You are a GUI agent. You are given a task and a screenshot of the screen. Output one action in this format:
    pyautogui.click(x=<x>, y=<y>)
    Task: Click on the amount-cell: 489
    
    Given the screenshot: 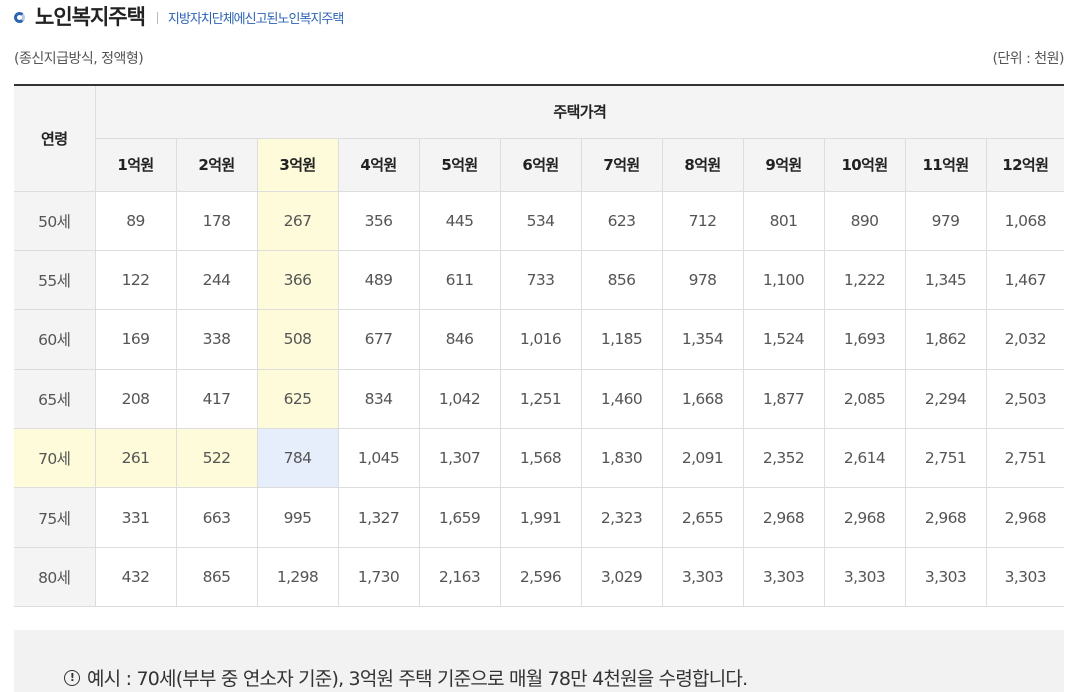 What is the action you would take?
    pyautogui.click(x=379, y=280)
    